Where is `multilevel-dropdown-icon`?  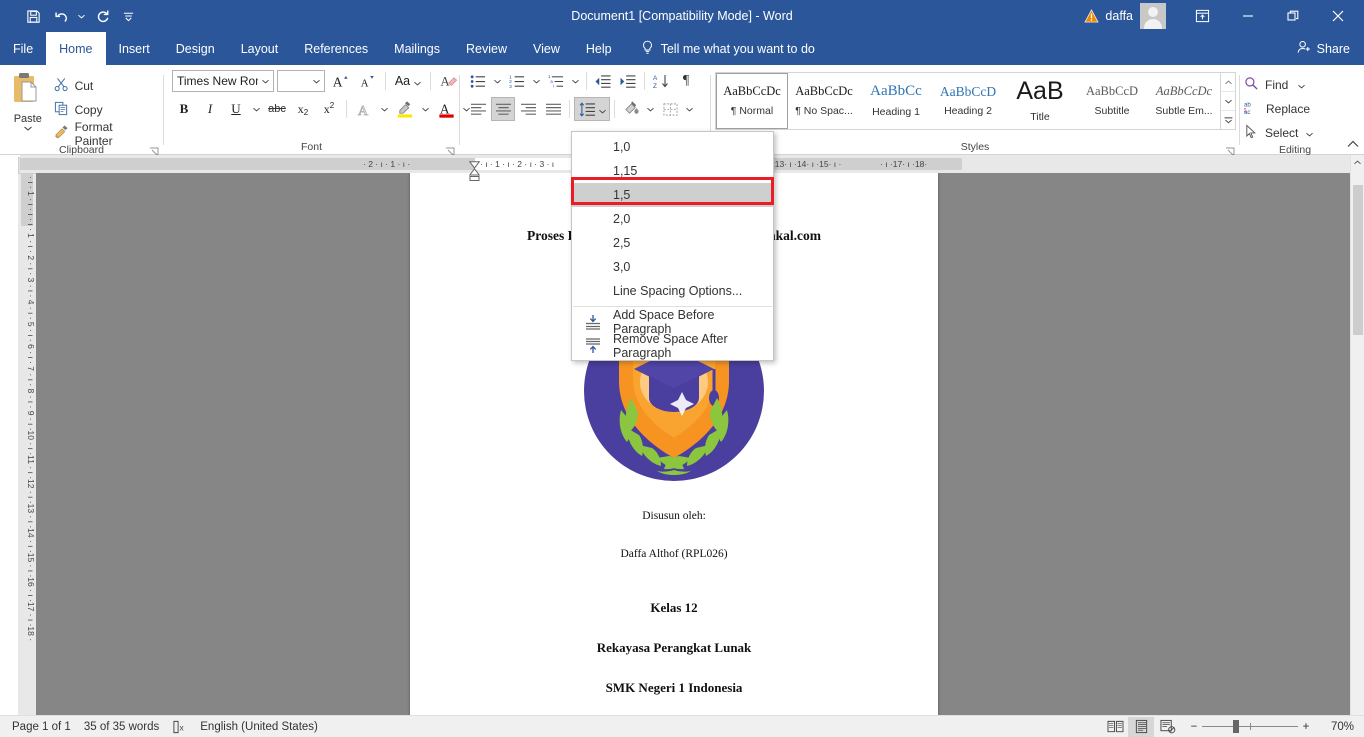
multilevel-dropdown-icon is located at coordinates (575, 81).